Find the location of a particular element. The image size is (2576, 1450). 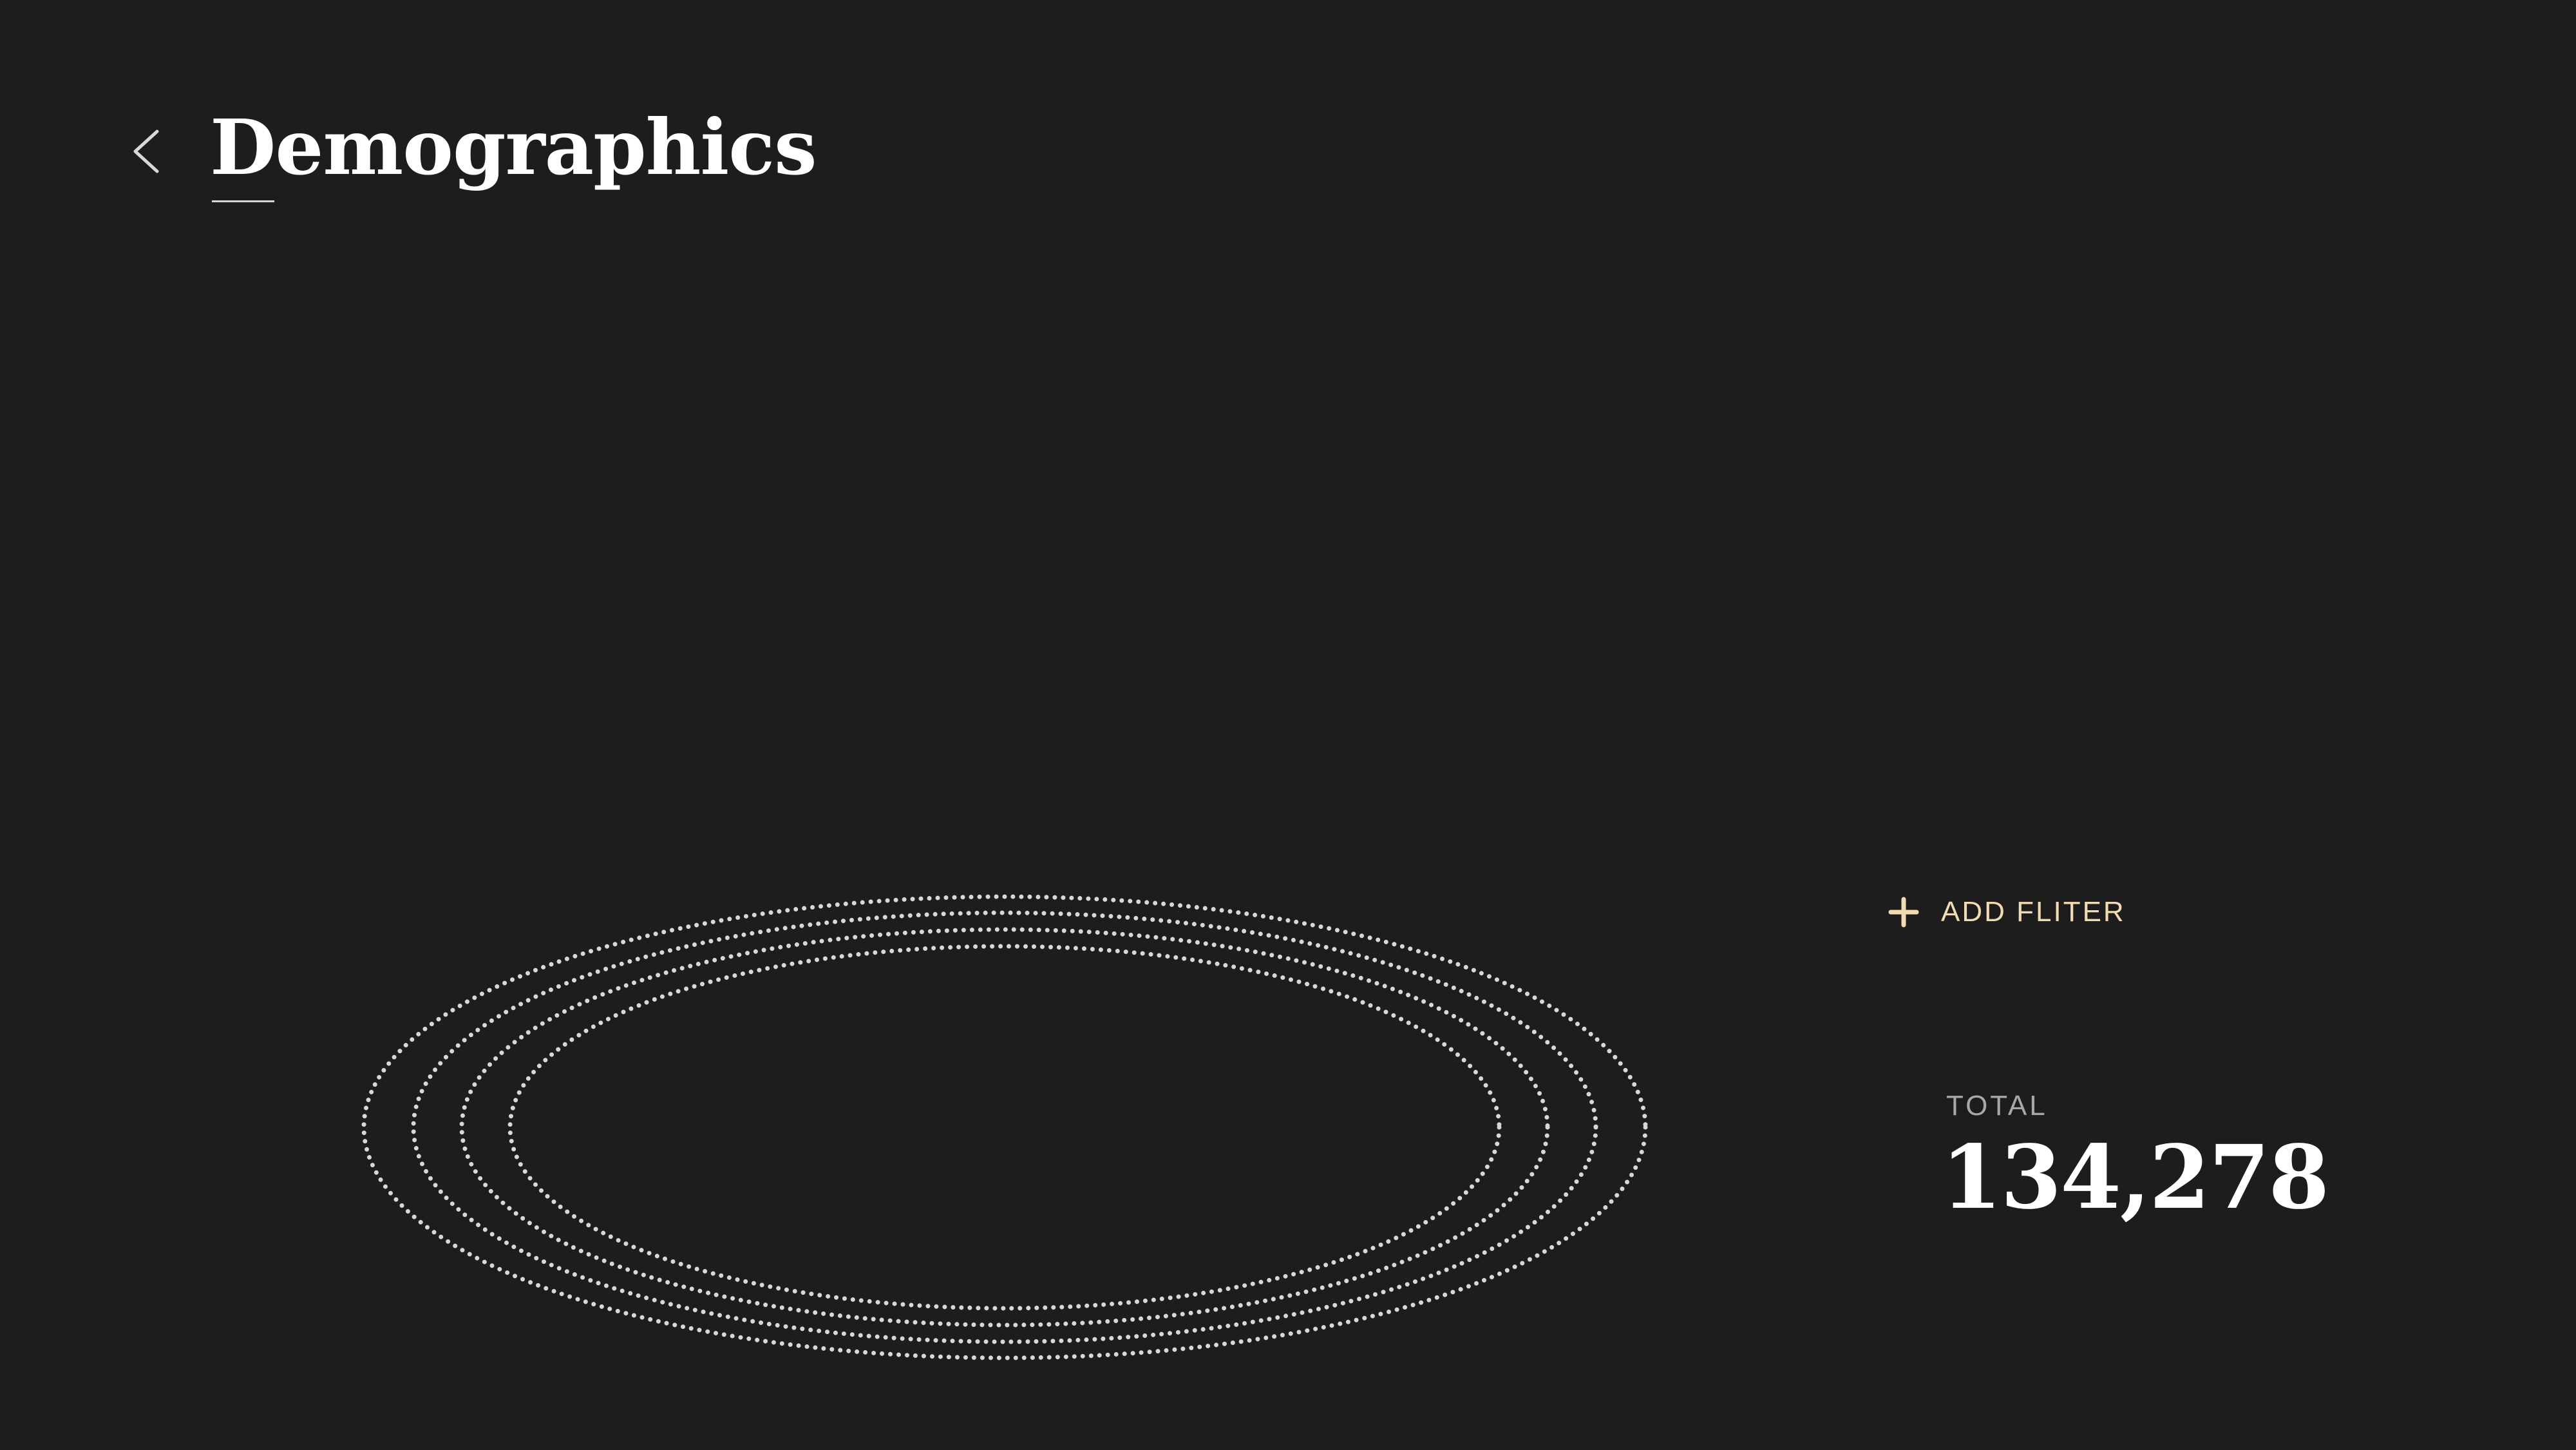

ring-inner is located at coordinates (1005, 1127).